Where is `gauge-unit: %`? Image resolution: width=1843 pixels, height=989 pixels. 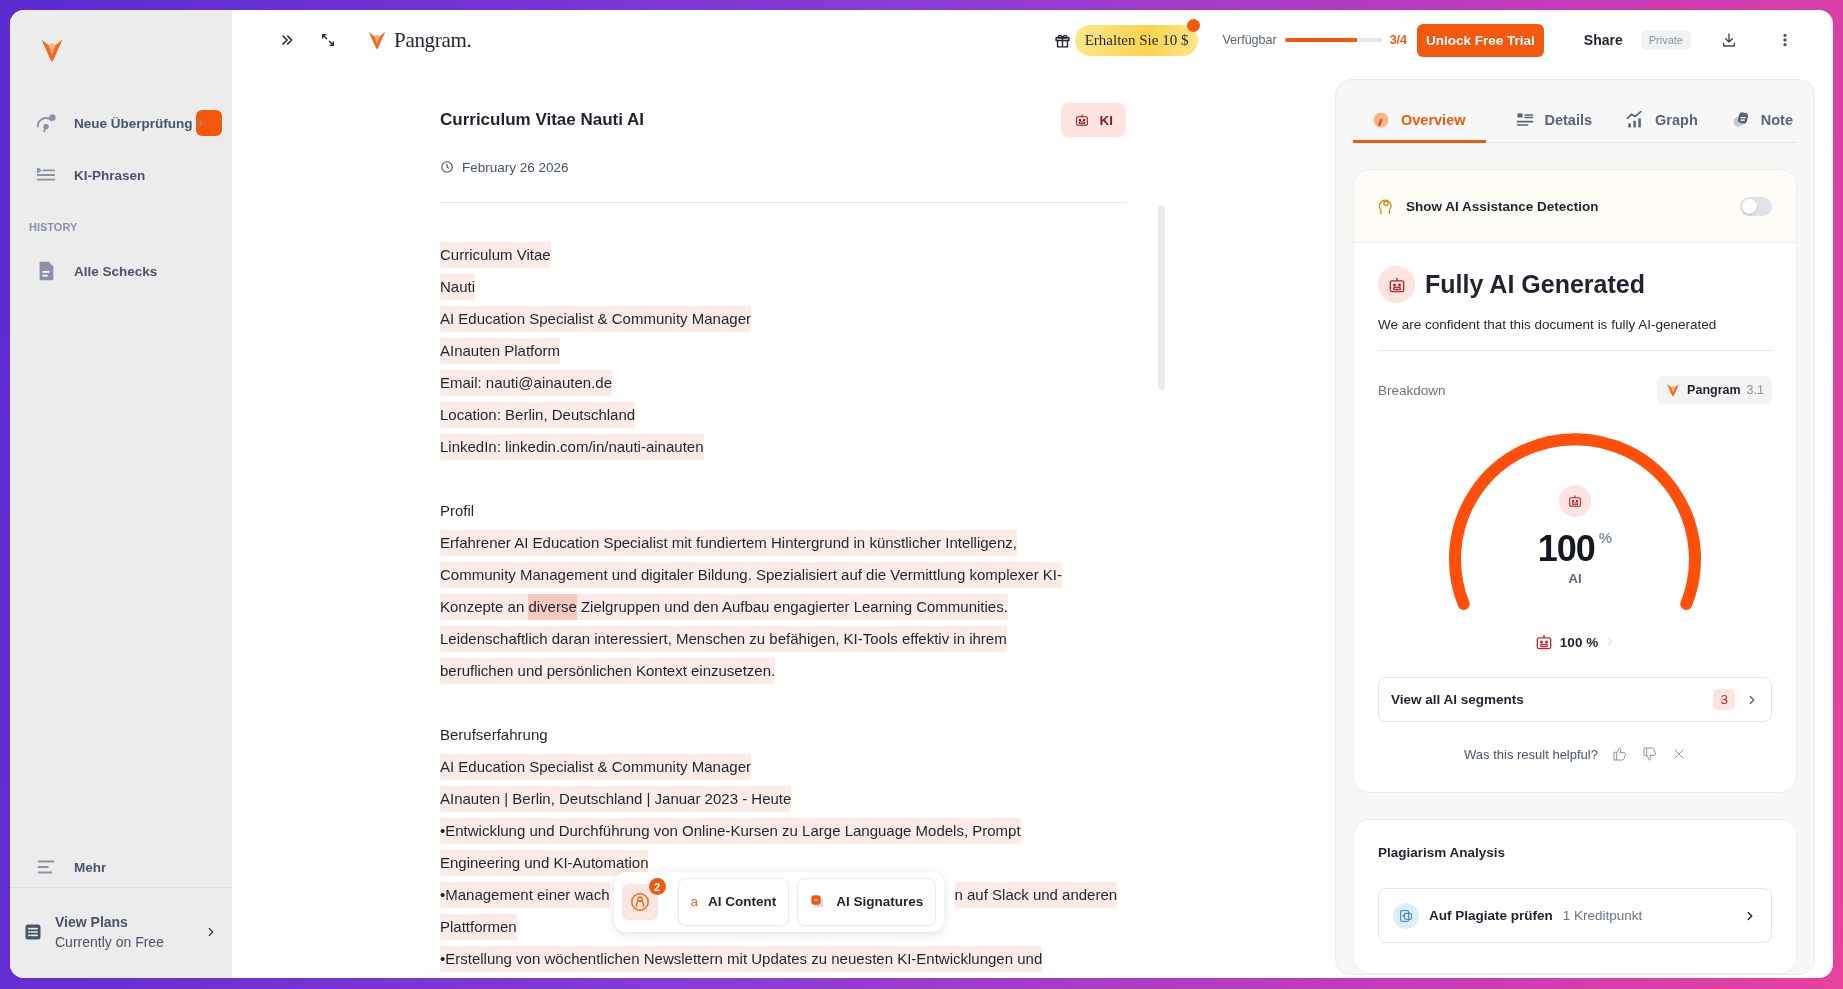 gauge-unit: % is located at coordinates (1605, 538).